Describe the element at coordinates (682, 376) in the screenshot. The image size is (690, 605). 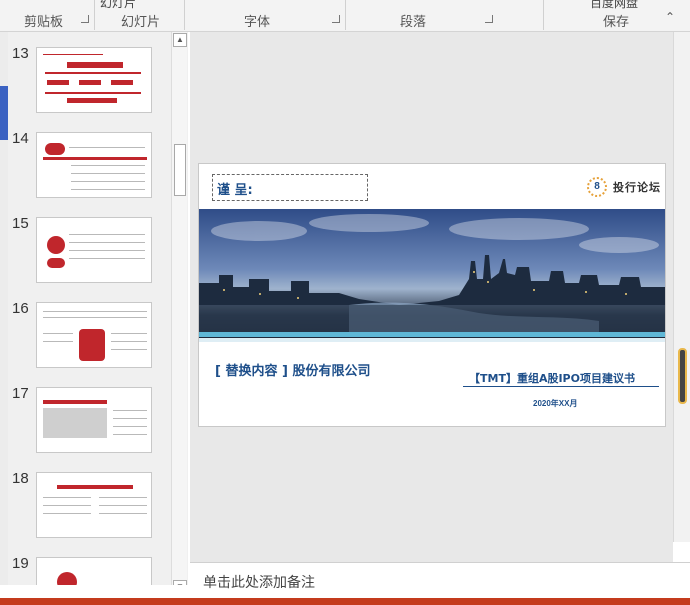
I see `main-scroll-thumb` at that location.